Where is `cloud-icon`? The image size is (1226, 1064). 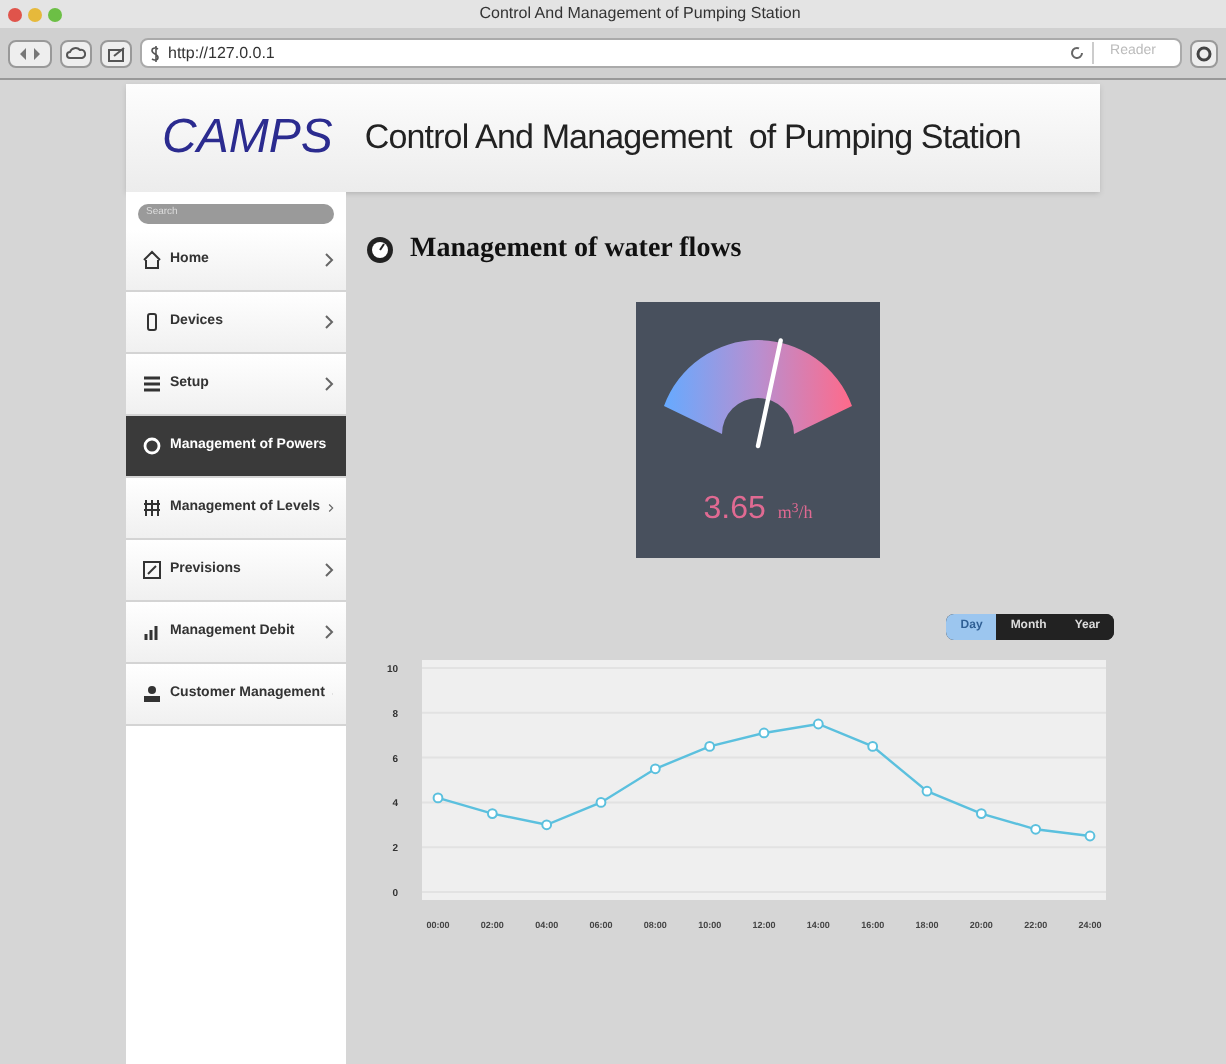
cloud-icon is located at coordinates (76, 53).